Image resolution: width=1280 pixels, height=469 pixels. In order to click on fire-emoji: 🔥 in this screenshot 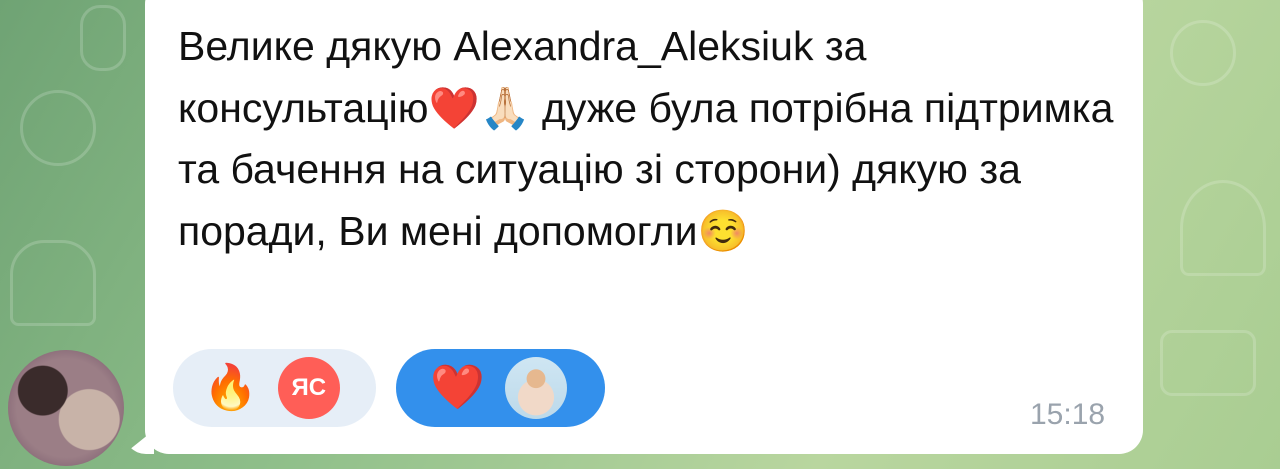, I will do `click(230, 387)`.